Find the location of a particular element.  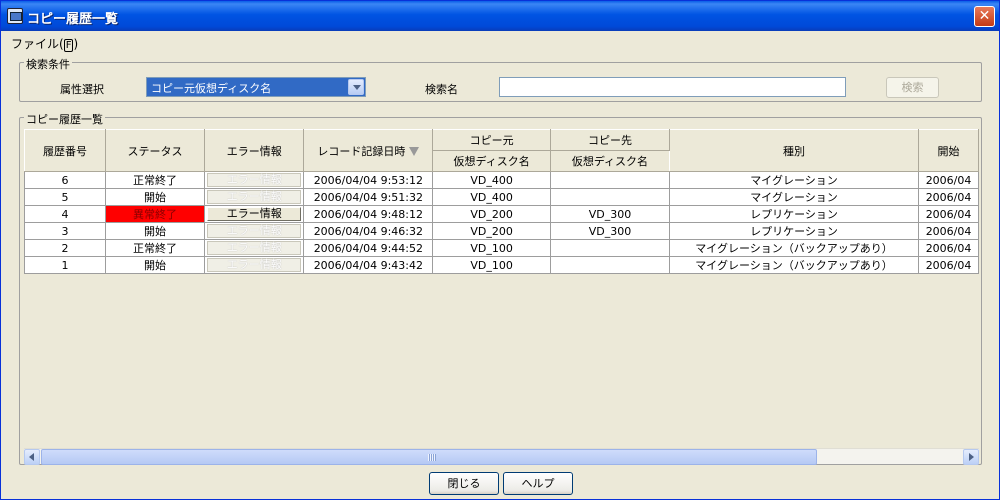

column-header-type: 種別 is located at coordinates (794, 150).